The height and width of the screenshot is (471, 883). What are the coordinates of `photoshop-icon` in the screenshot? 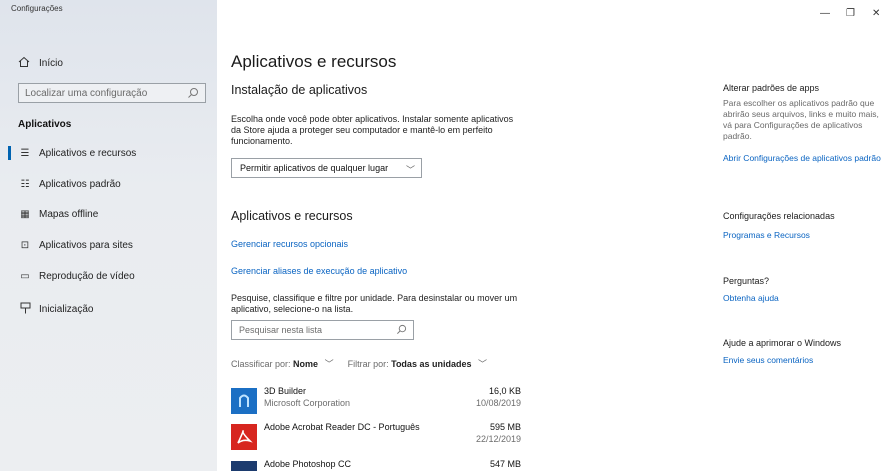 It's located at (244, 466).